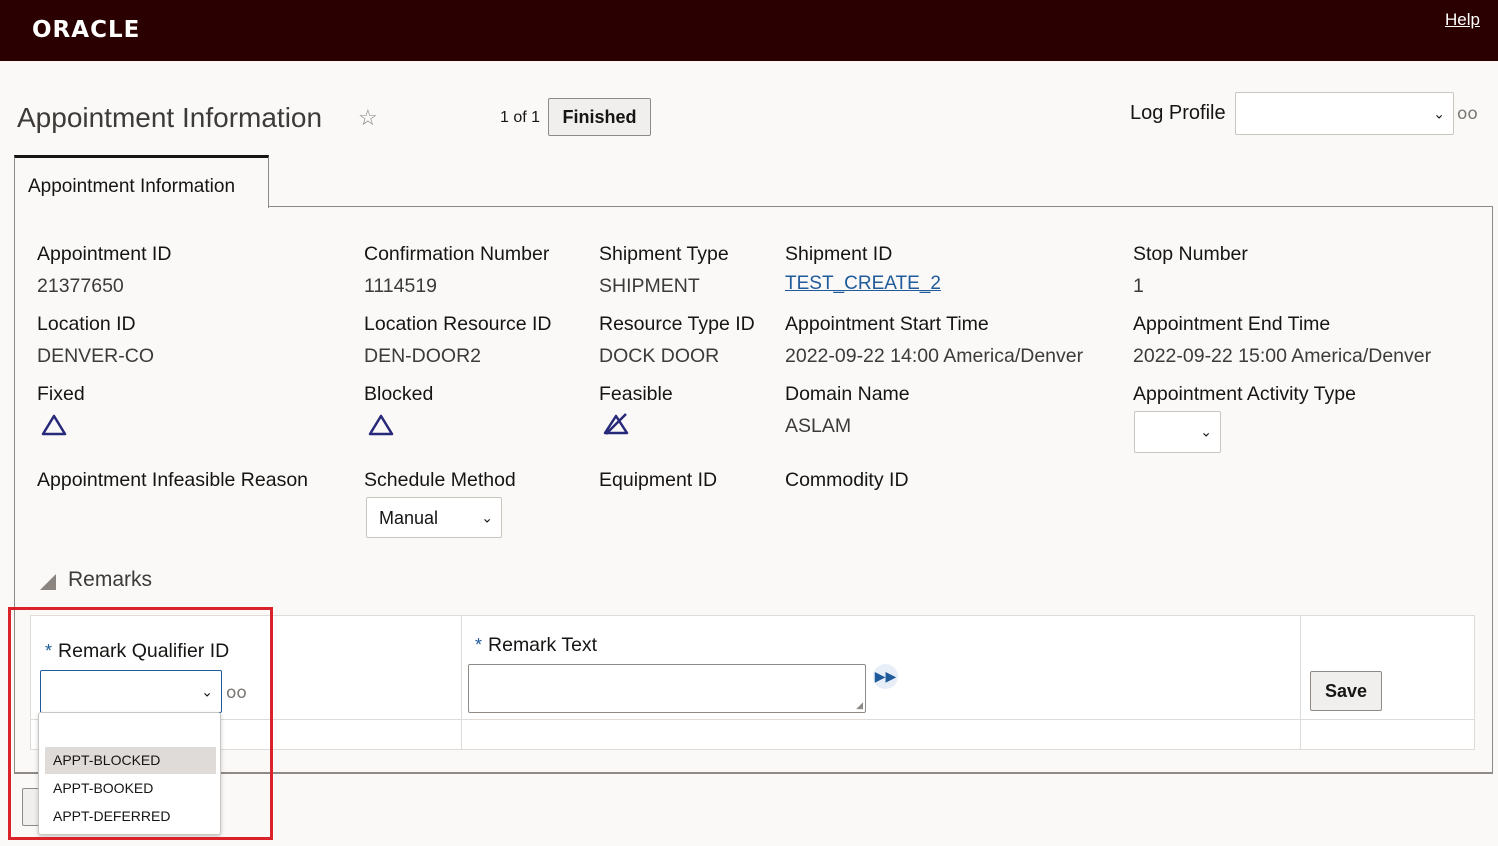  Describe the element at coordinates (458, 324) in the screenshot. I see `location-resource-id-label: Location Resource ID` at that location.